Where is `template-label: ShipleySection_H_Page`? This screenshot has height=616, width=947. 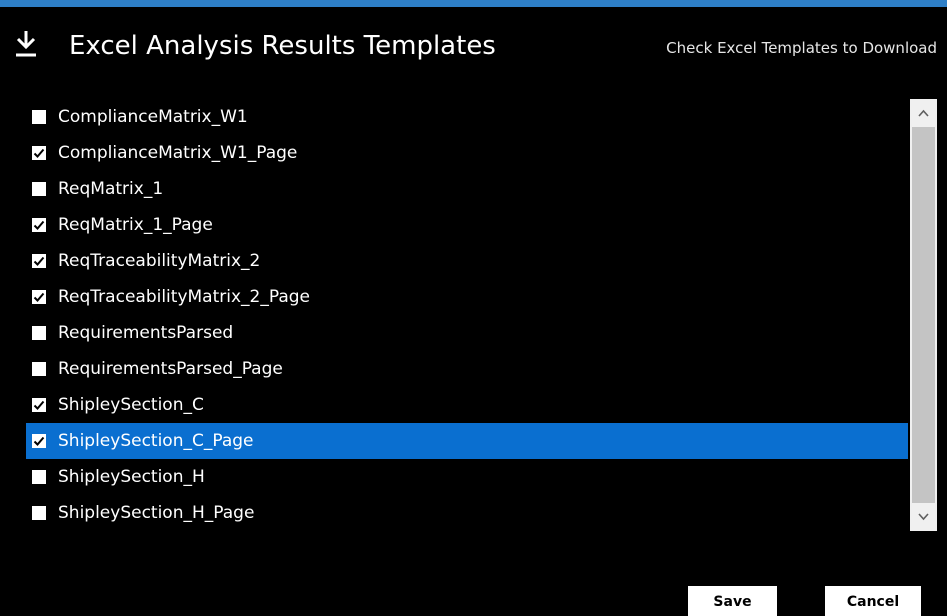 template-label: ShipleySection_H_Page is located at coordinates (156, 513).